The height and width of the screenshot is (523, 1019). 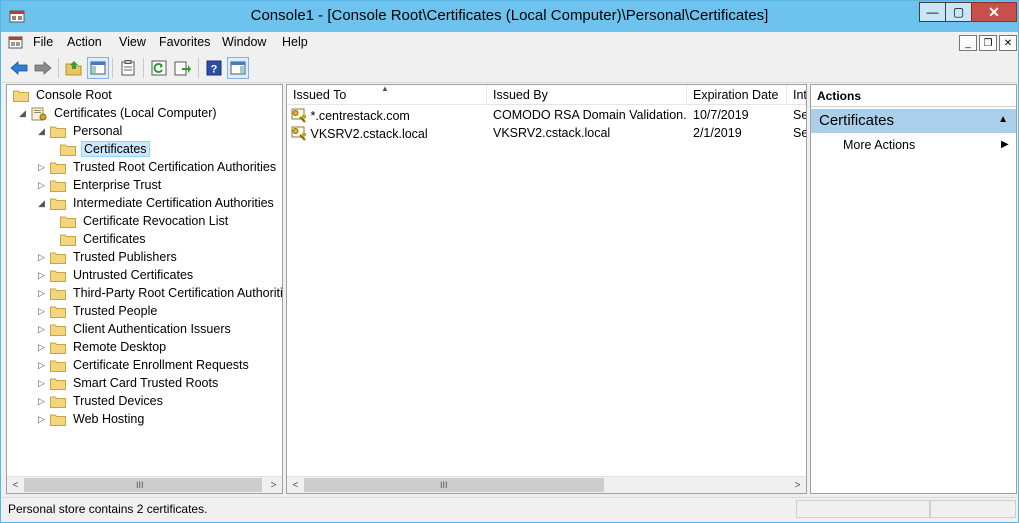 I want to click on tree-item: ▷ Certificate Enrollment Requests, so click(x=144, y=365).